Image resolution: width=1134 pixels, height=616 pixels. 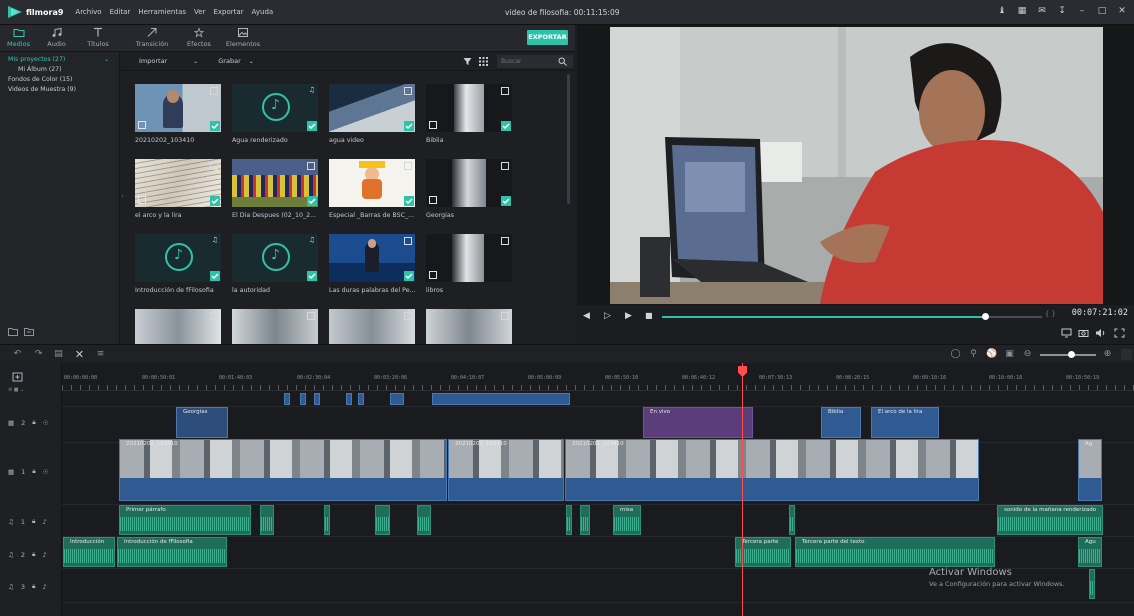 I want to click on import-button: Importar, so click(x=153, y=61).